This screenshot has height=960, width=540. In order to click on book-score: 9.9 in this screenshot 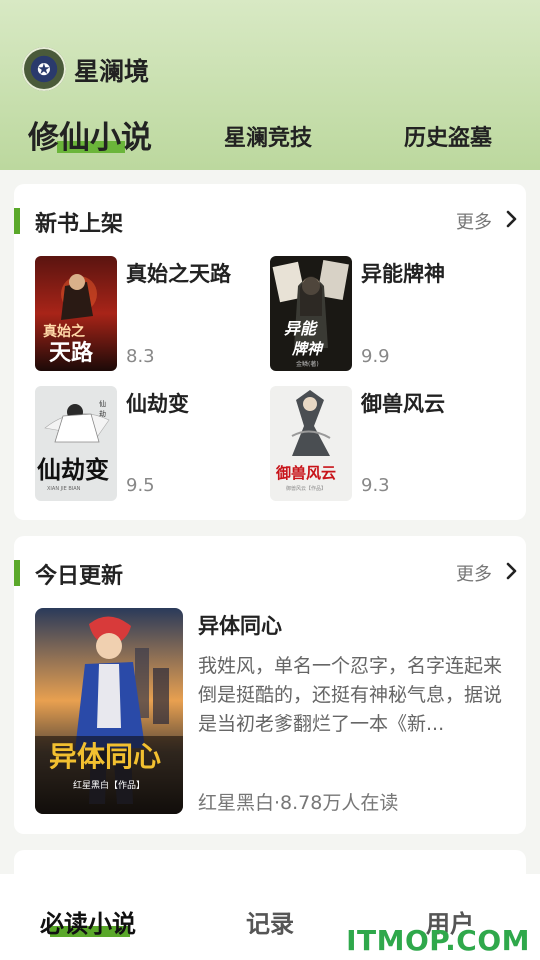, I will do `click(375, 356)`.